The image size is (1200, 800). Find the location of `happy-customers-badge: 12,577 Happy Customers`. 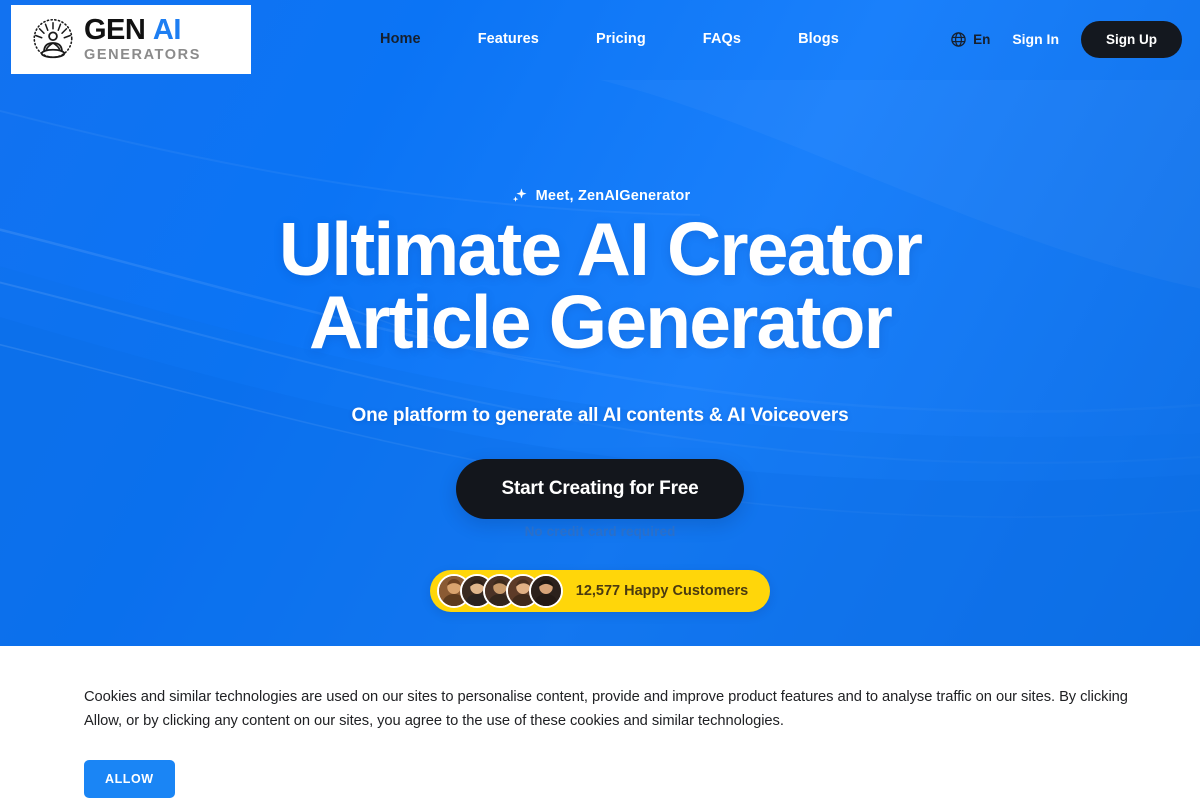

happy-customers-badge: 12,577 Happy Customers is located at coordinates (600, 591).